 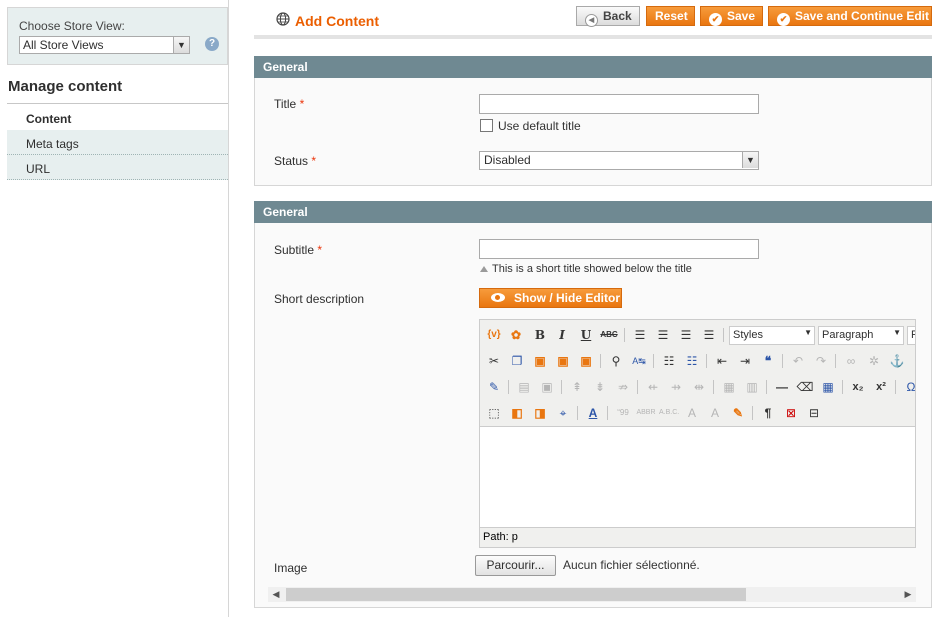 I want to click on abbr-icon: ABBR, so click(x=646, y=413).